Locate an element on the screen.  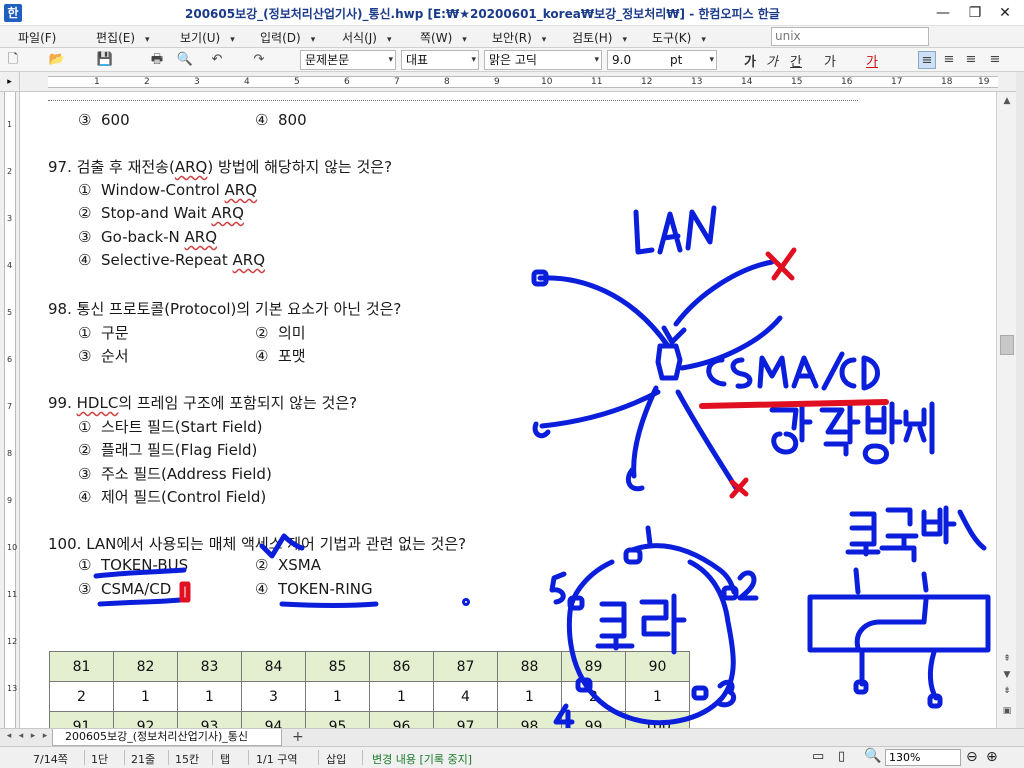
q100-option-1: ① TOKEN-BUS is located at coordinates (133, 565).